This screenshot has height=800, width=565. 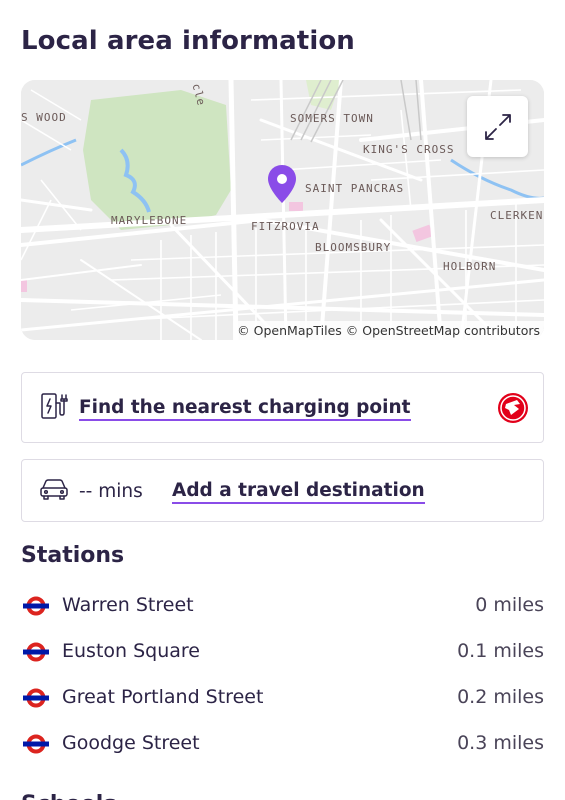 I want to click on map-label-fitzrovia: FITZROVIA, so click(x=285, y=226).